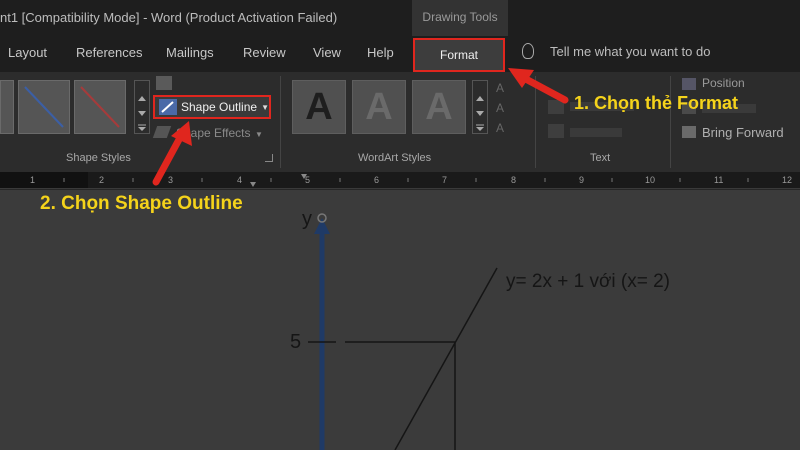 The height and width of the screenshot is (450, 800). Describe the element at coordinates (360, 127) in the screenshot. I see `annotation-arrows` at that location.